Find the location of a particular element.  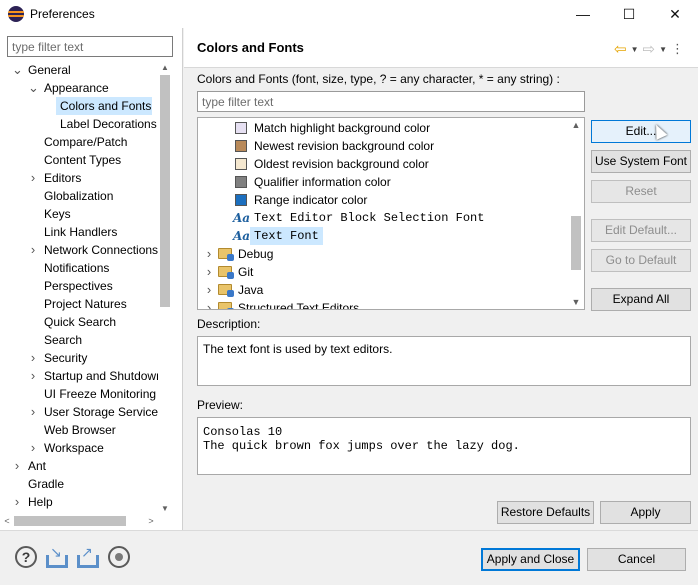

colors-fonts-item-label: Debug is located at coordinates (256, 254).